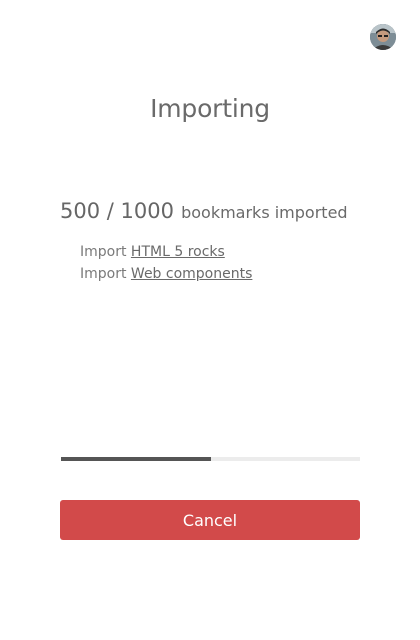 Image resolution: width=420 pixels, height=640 pixels. Describe the element at coordinates (210, 108) in the screenshot. I see `page-title: Importing` at that location.